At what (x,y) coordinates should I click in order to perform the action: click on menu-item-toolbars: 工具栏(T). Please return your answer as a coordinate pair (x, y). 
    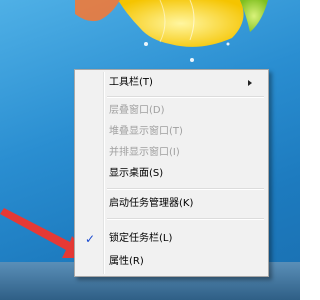
    Looking at the image, I should click on (171, 83).